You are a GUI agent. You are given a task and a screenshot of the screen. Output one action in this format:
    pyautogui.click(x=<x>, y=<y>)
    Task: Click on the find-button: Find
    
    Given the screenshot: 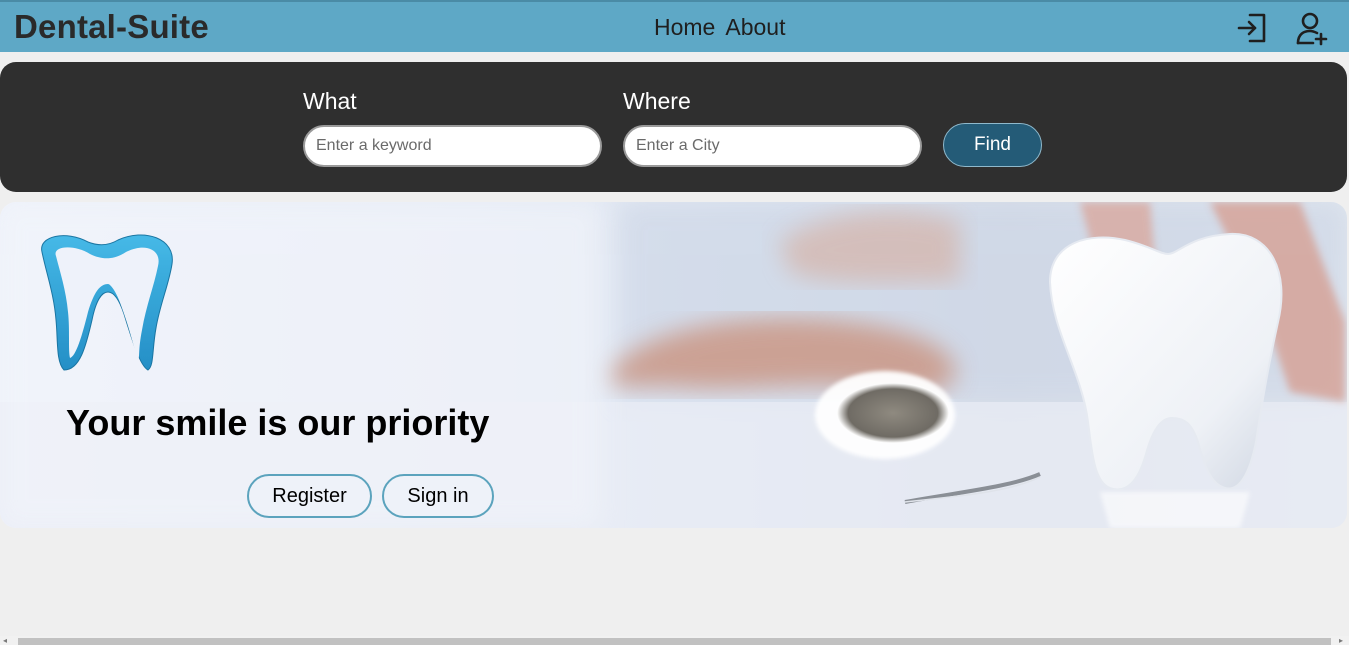 What is the action you would take?
    pyautogui.click(x=992, y=145)
    